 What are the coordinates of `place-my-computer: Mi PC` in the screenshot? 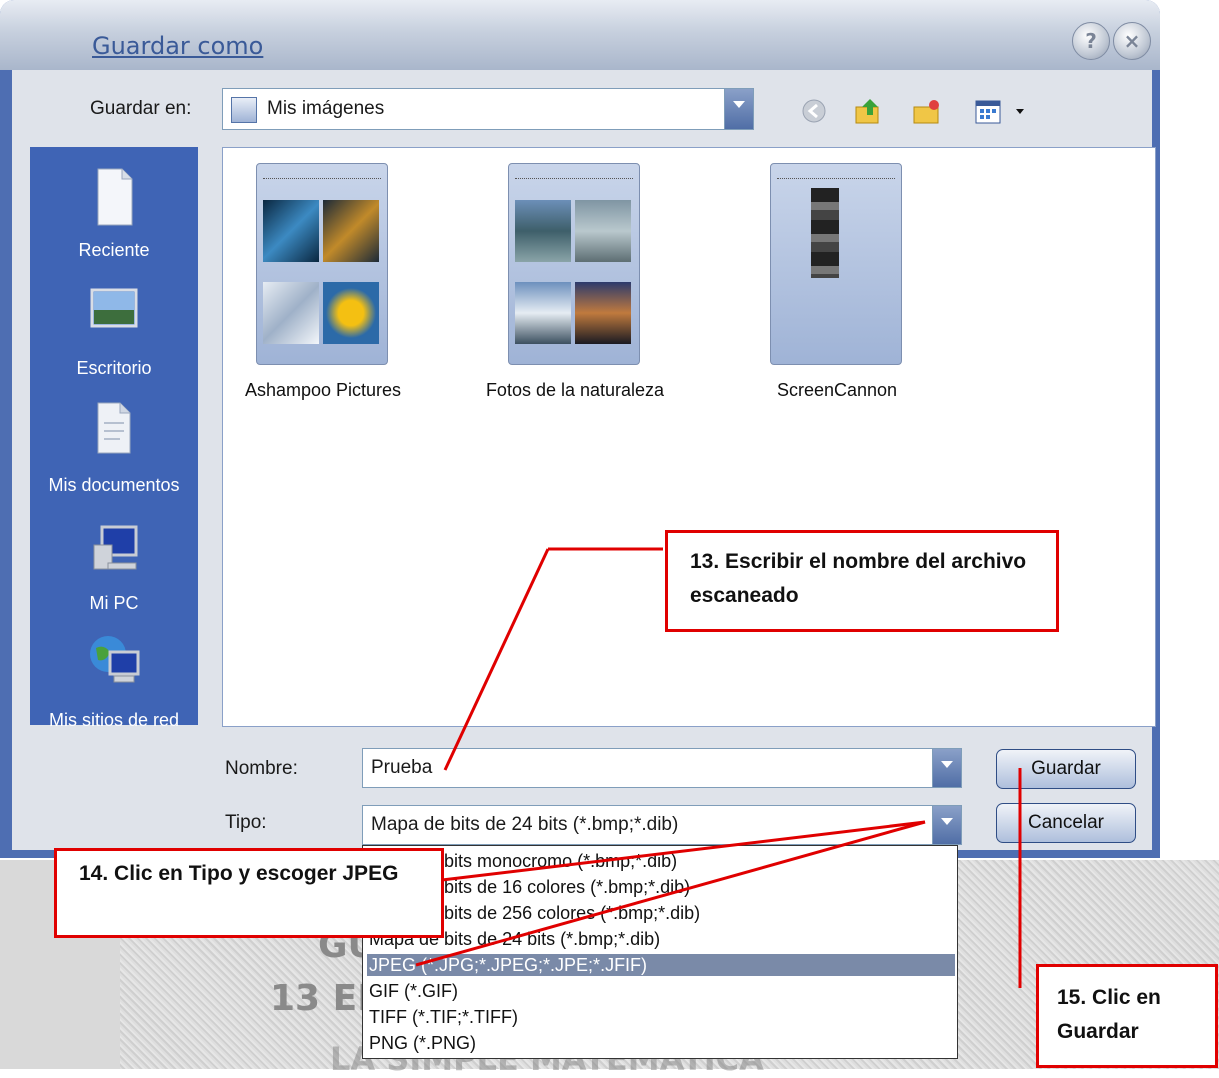 It's located at (114, 570).